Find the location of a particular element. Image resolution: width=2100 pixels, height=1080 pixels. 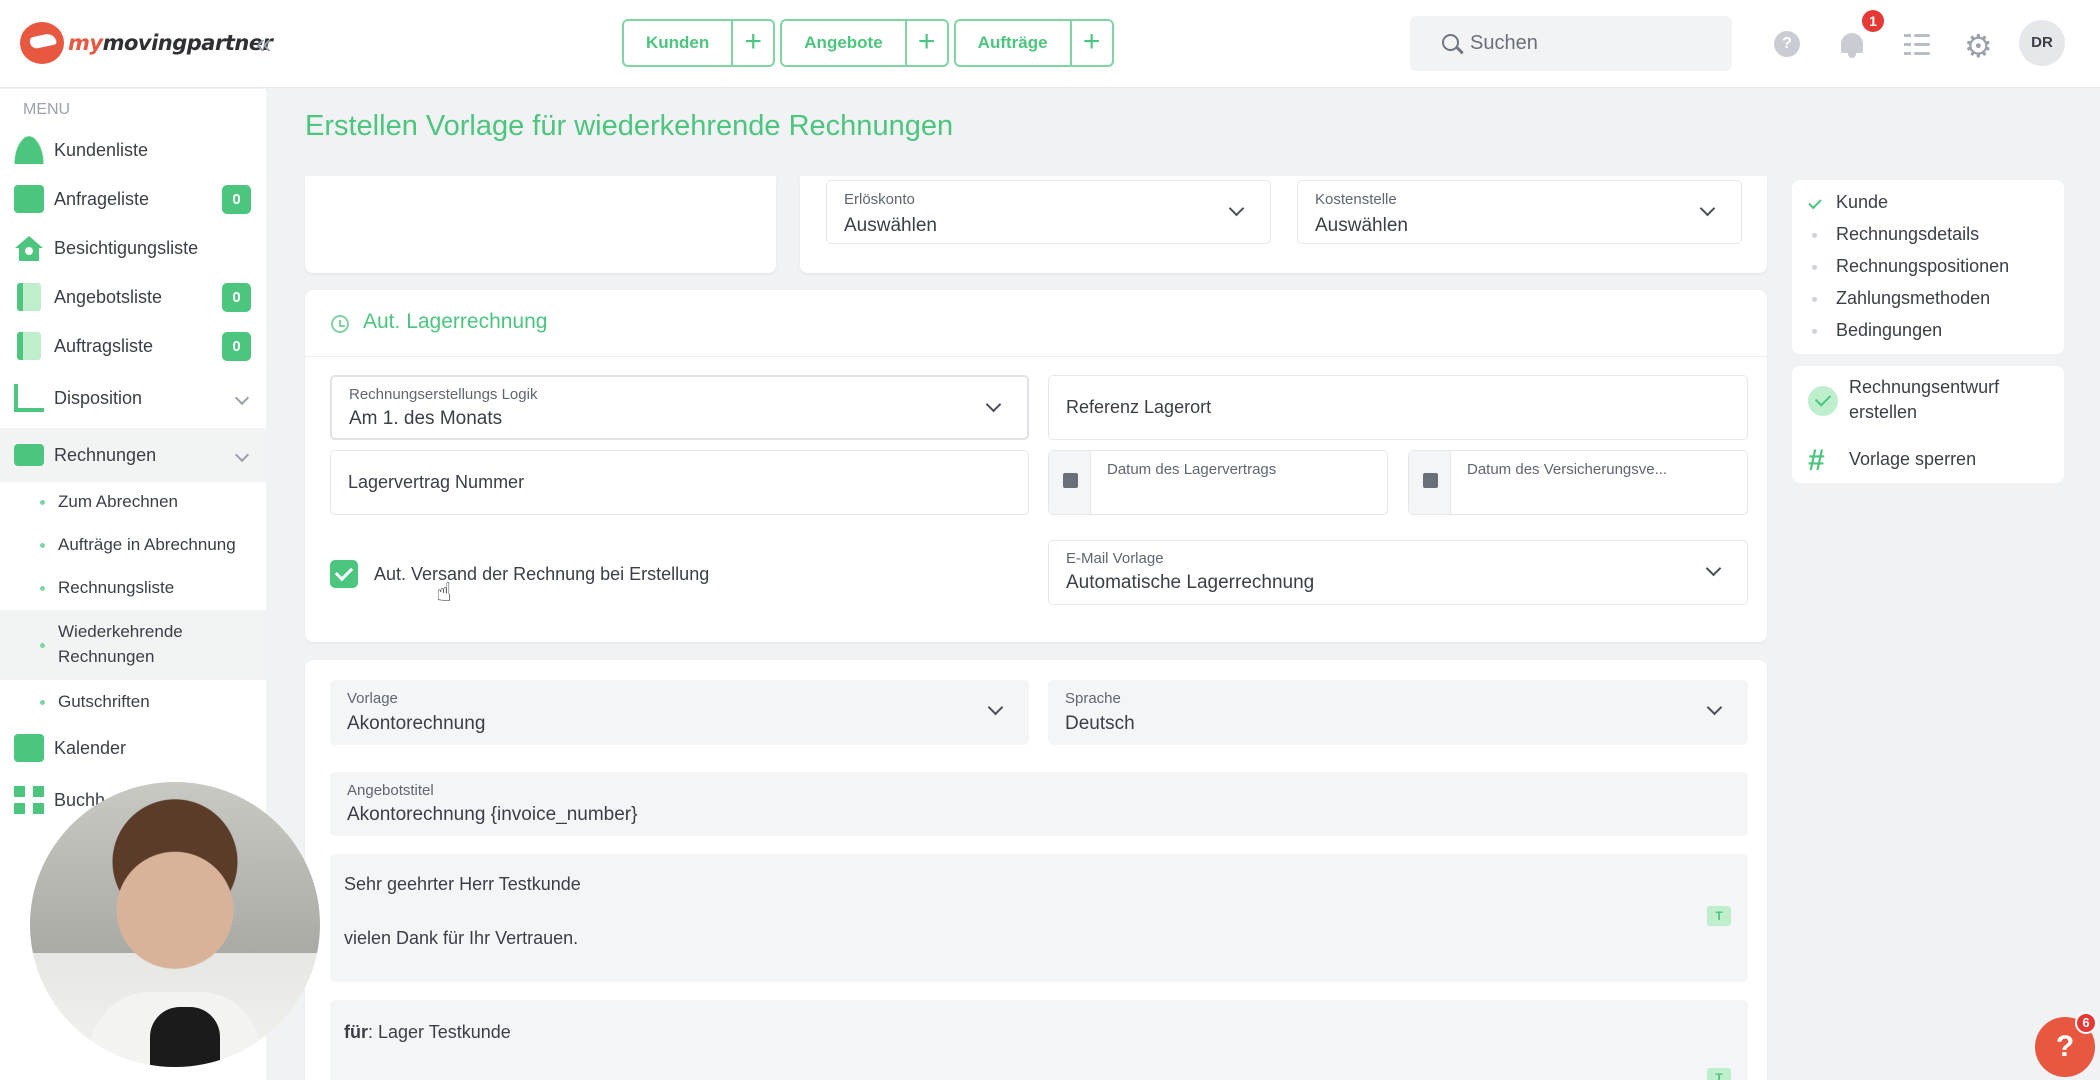

add-kunde-icon: + is located at coordinates (753, 43).